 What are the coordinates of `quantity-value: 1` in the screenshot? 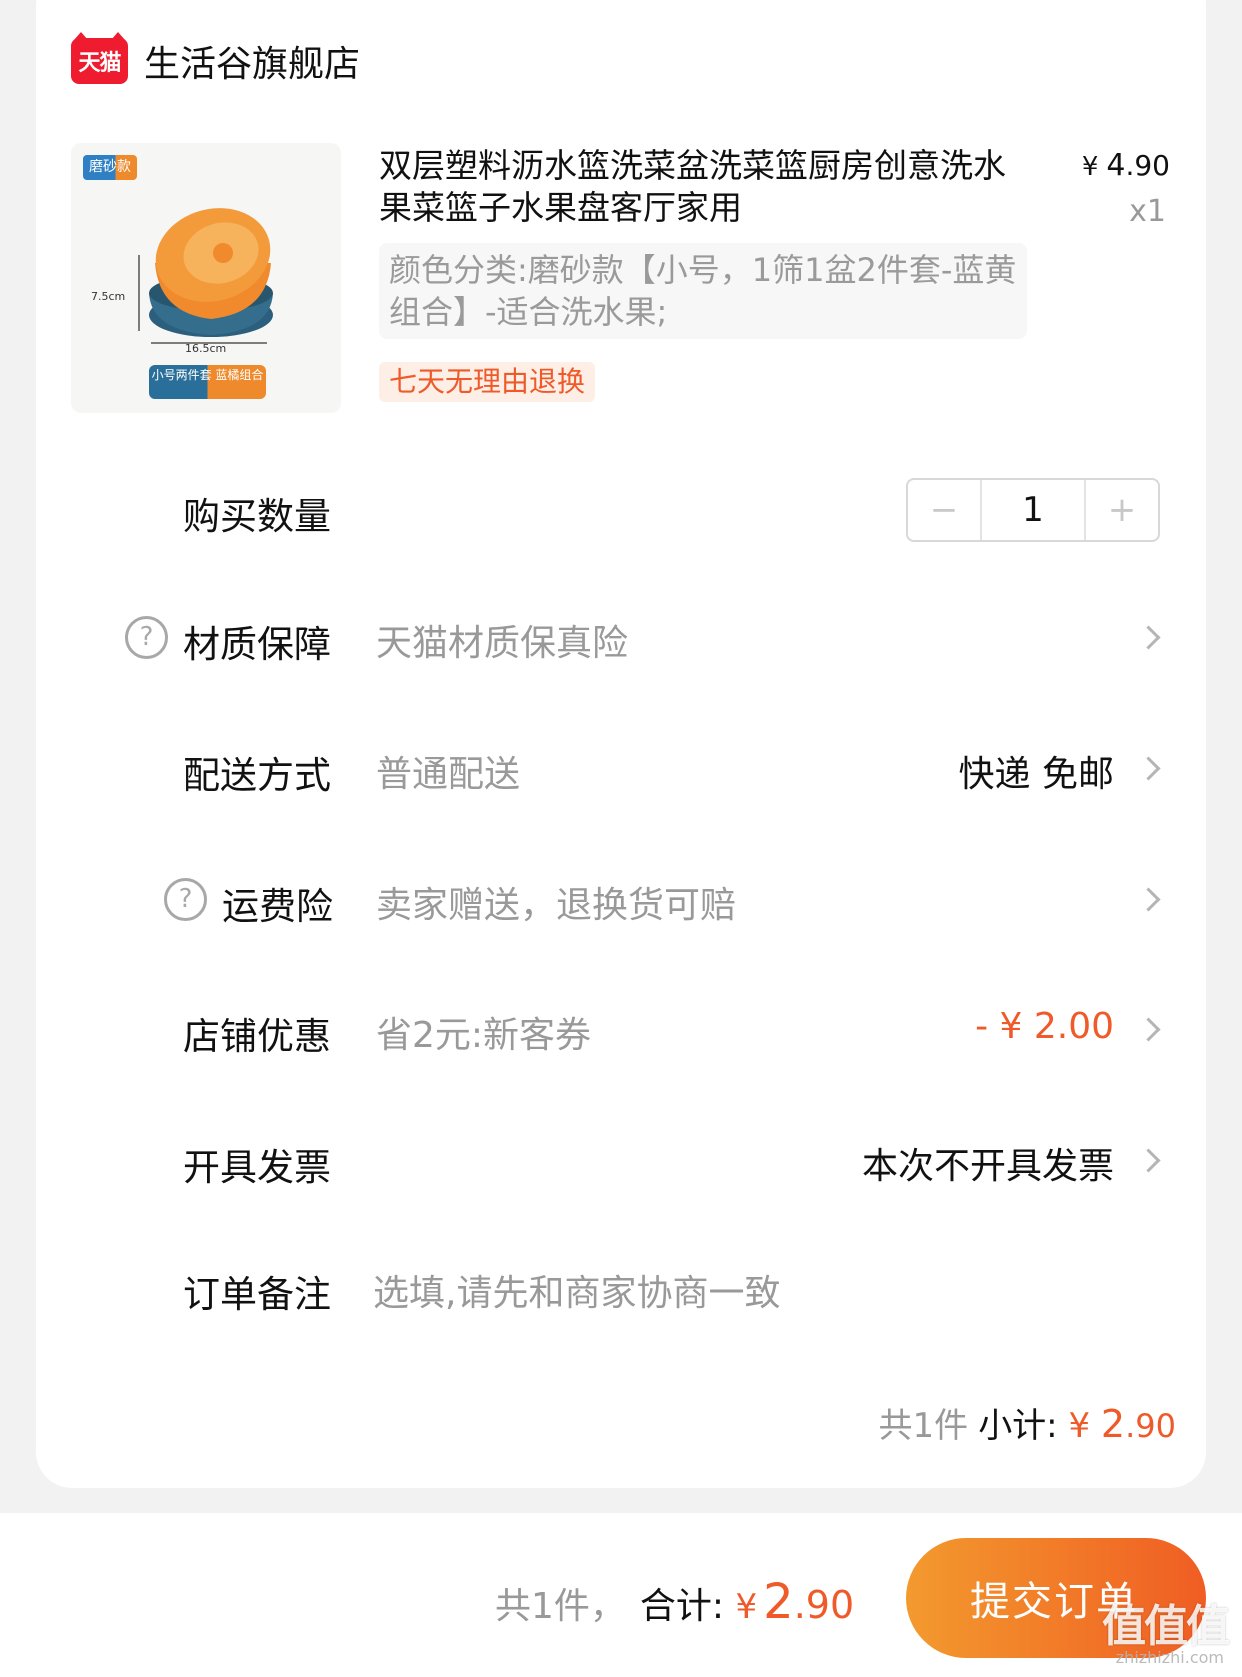 It's located at (1033, 510).